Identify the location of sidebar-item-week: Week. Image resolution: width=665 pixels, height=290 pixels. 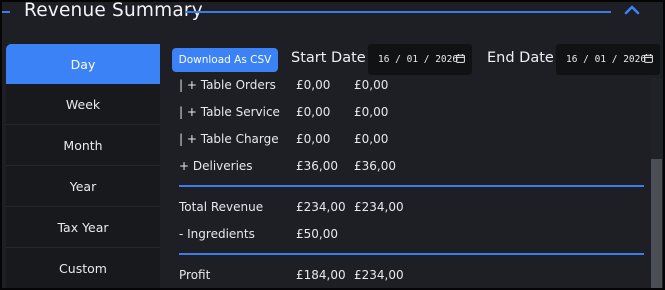
(83, 105).